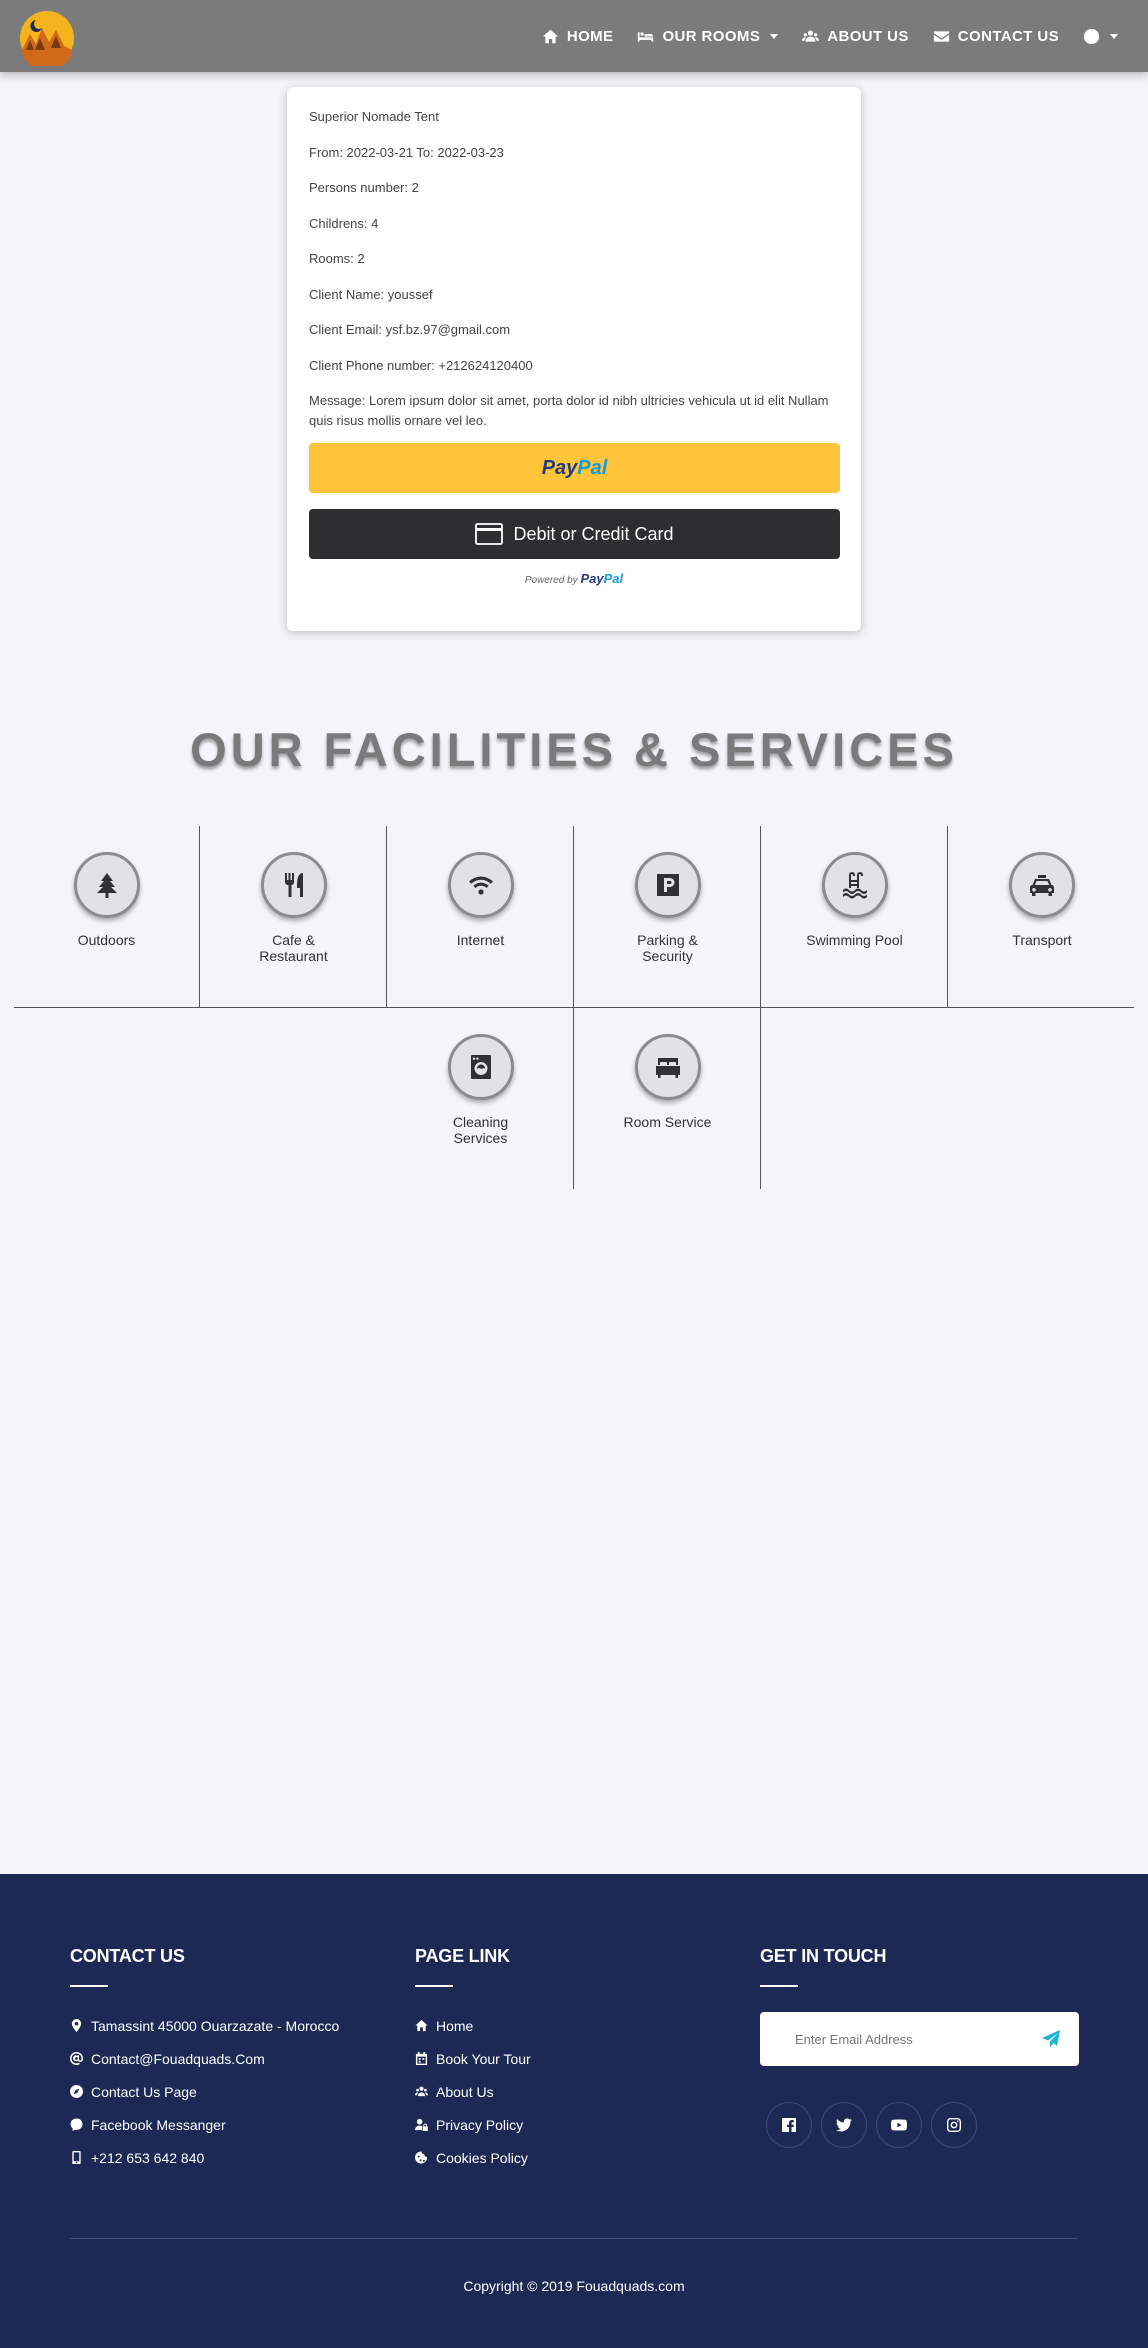  What do you see at coordinates (410, 329) in the screenshot?
I see `booking-client-email: Client Email: ysf.bz.97@gmail.com` at bounding box center [410, 329].